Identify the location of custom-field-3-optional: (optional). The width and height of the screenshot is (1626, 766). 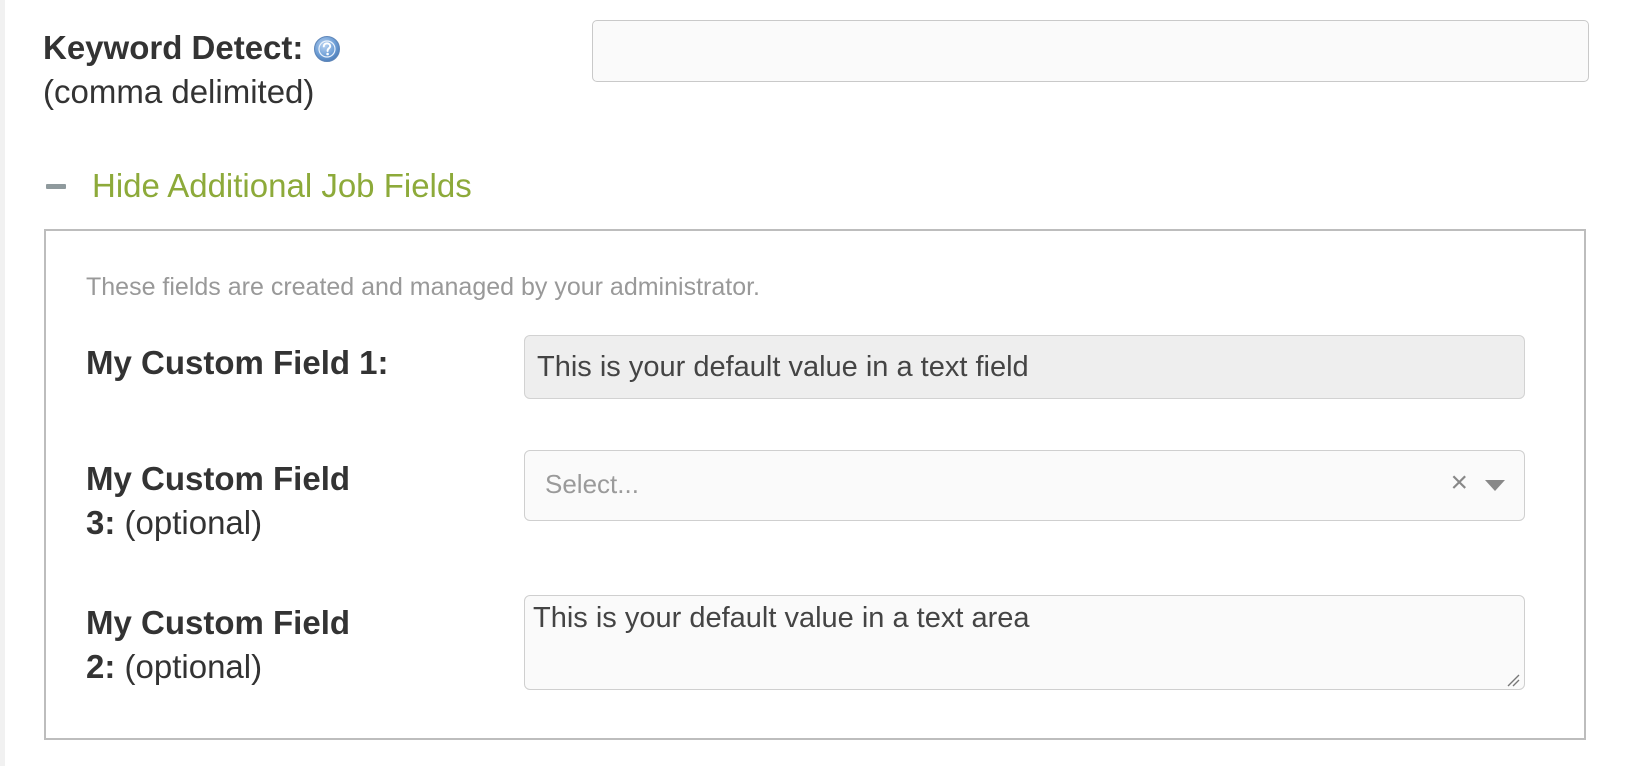
(193, 522).